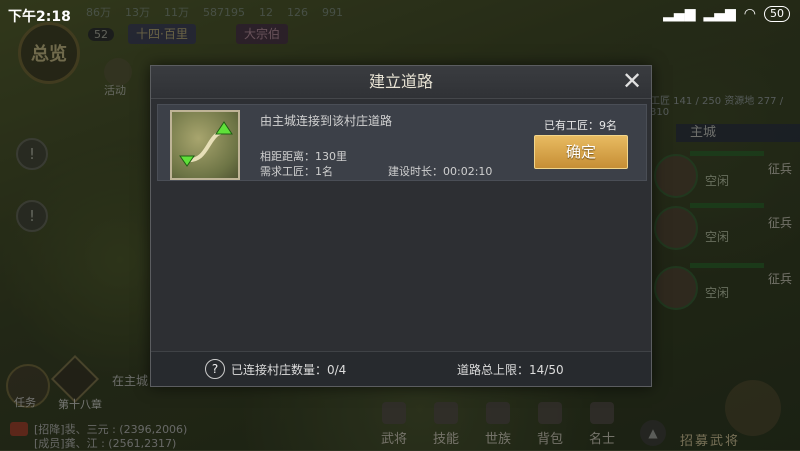 The width and height of the screenshot is (800, 451). I want to click on clock: 下午2:18, so click(39, 17).